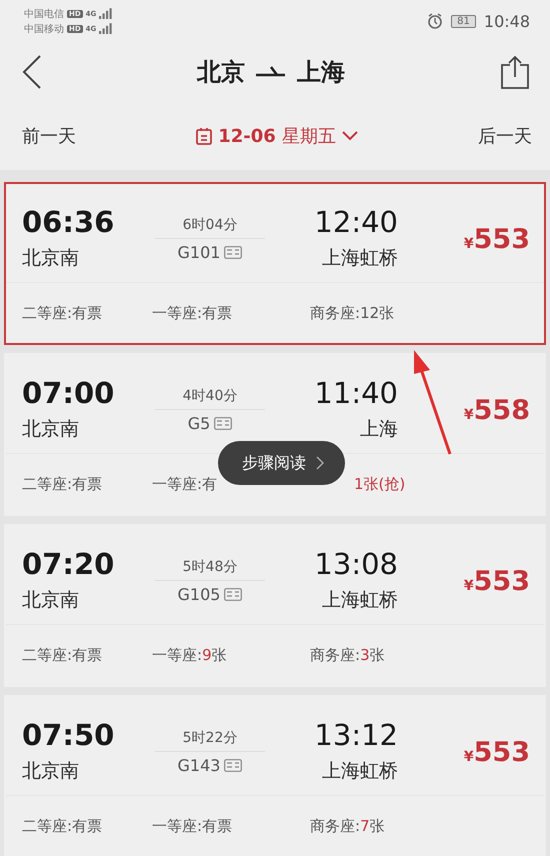 This screenshot has width=550, height=856. I want to click on alarm-icon, so click(435, 21).